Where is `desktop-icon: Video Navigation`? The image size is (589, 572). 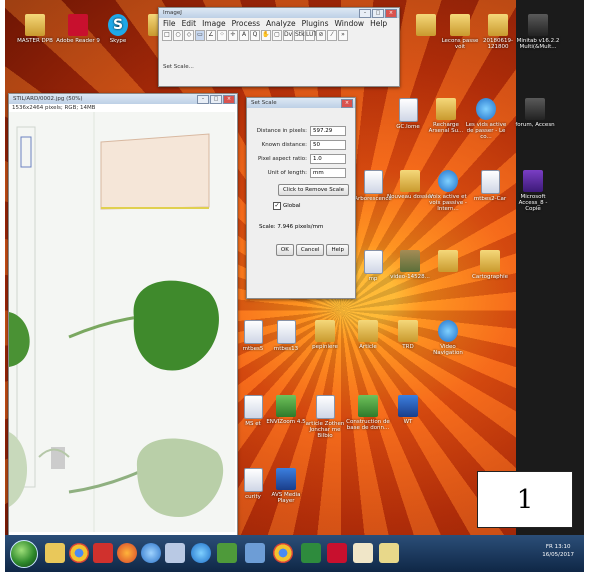
desktop-icon: Video Navigation is located at coordinates (448, 338).